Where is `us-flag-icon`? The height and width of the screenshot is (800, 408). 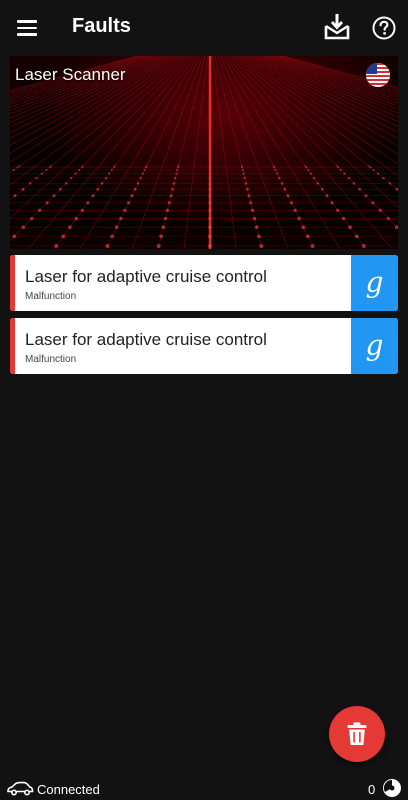 us-flag-icon is located at coordinates (378, 75).